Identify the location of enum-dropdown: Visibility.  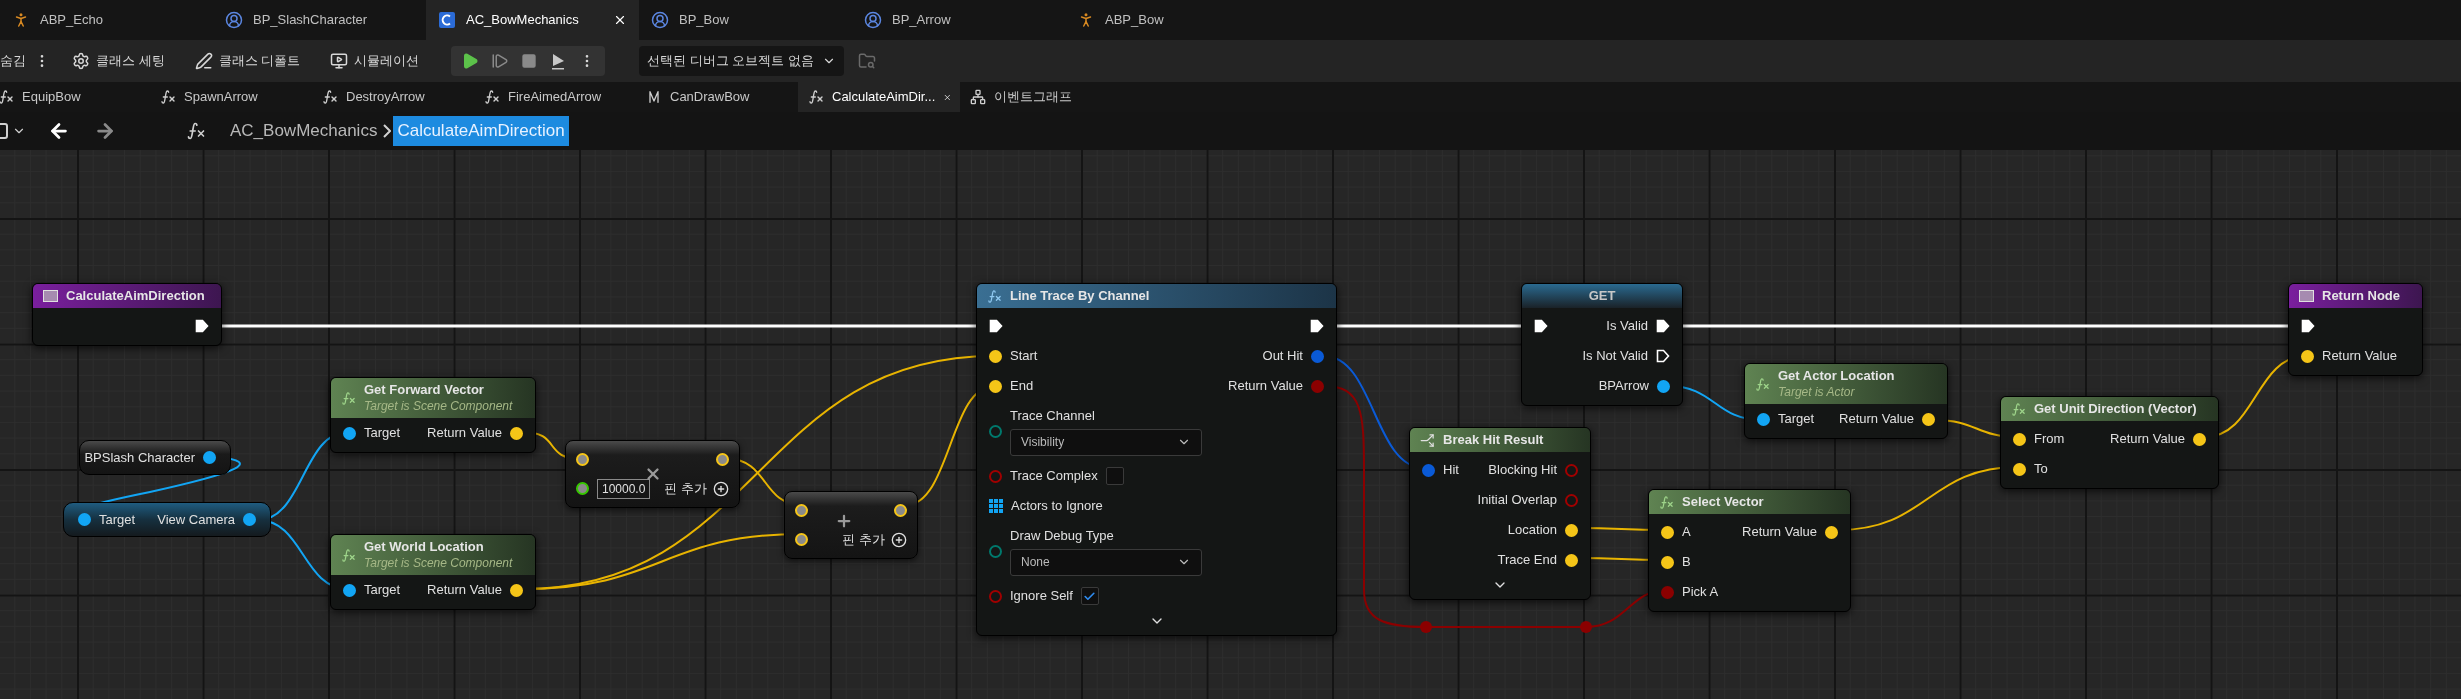
(1106, 442).